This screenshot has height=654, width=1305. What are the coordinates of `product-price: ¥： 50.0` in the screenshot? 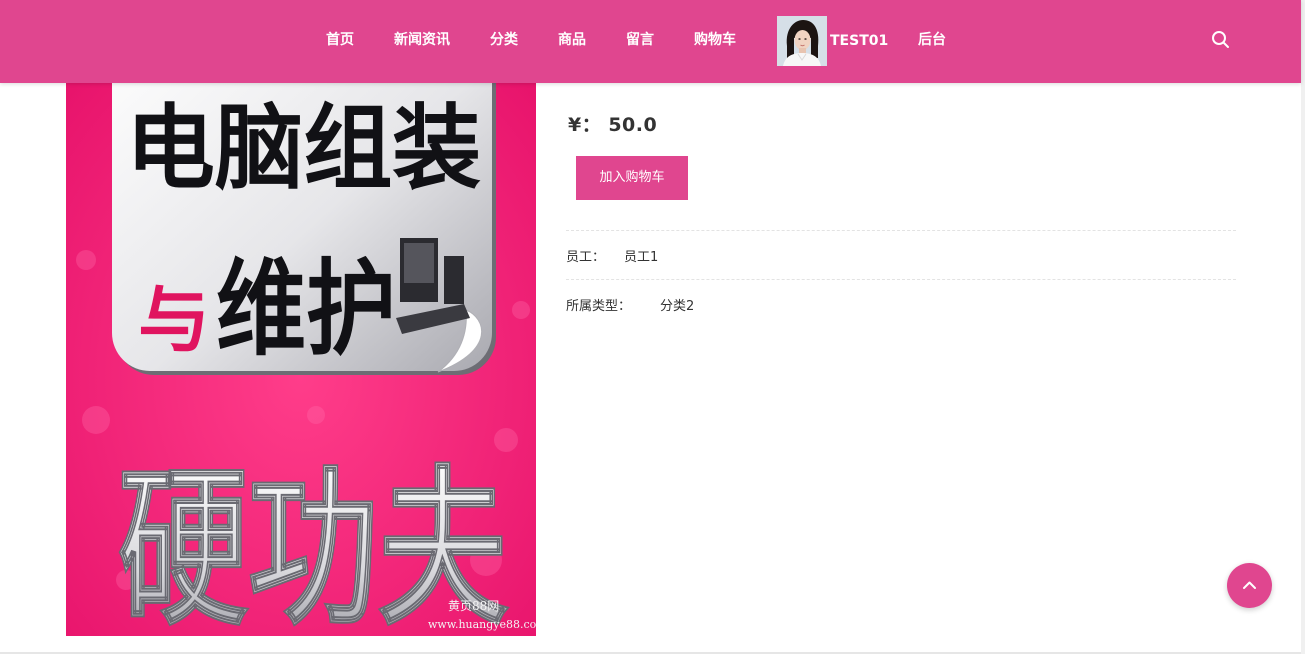 It's located at (613, 125).